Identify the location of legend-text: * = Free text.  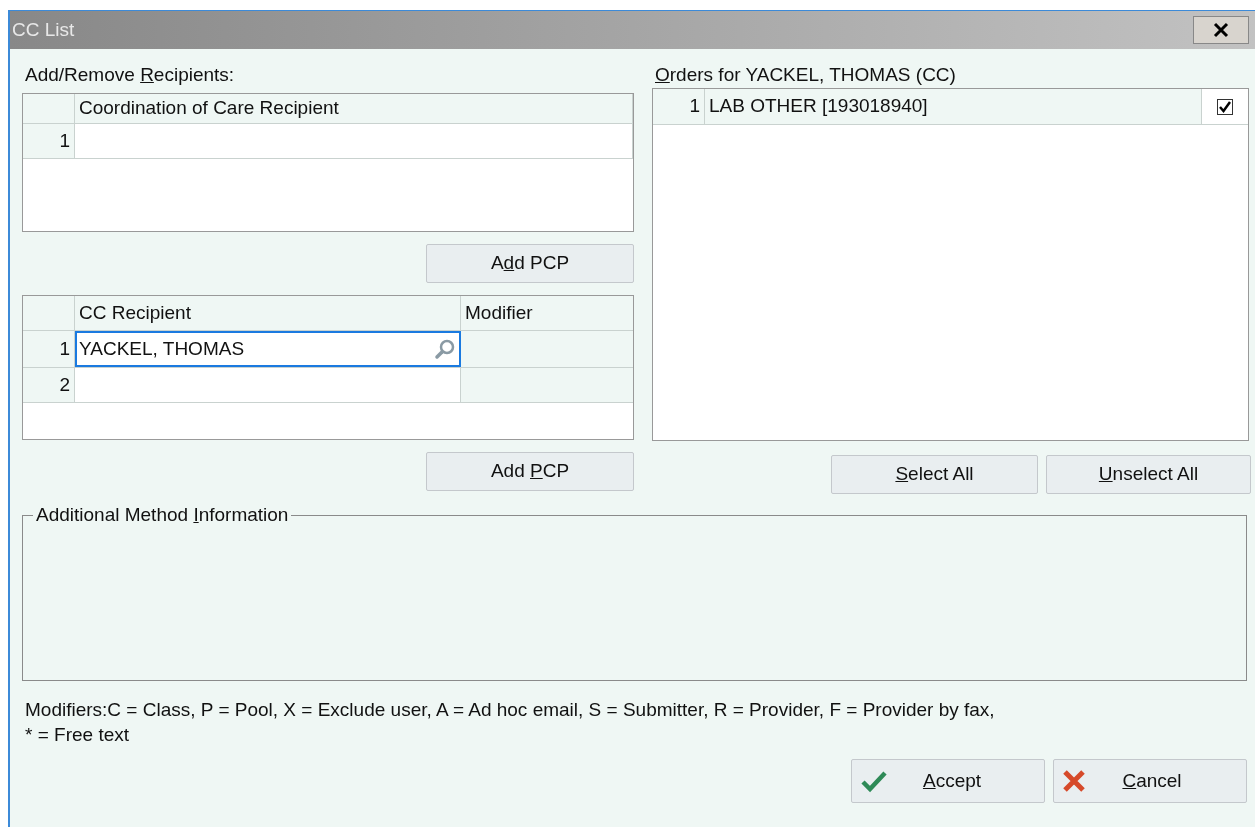
(78, 735).